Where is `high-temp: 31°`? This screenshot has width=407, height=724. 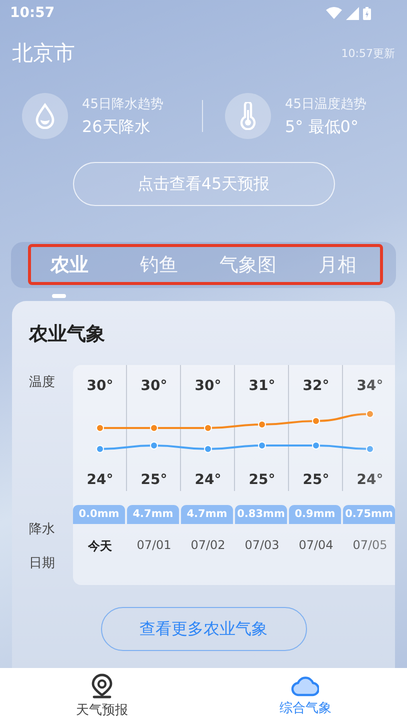
high-temp: 31° is located at coordinates (262, 386).